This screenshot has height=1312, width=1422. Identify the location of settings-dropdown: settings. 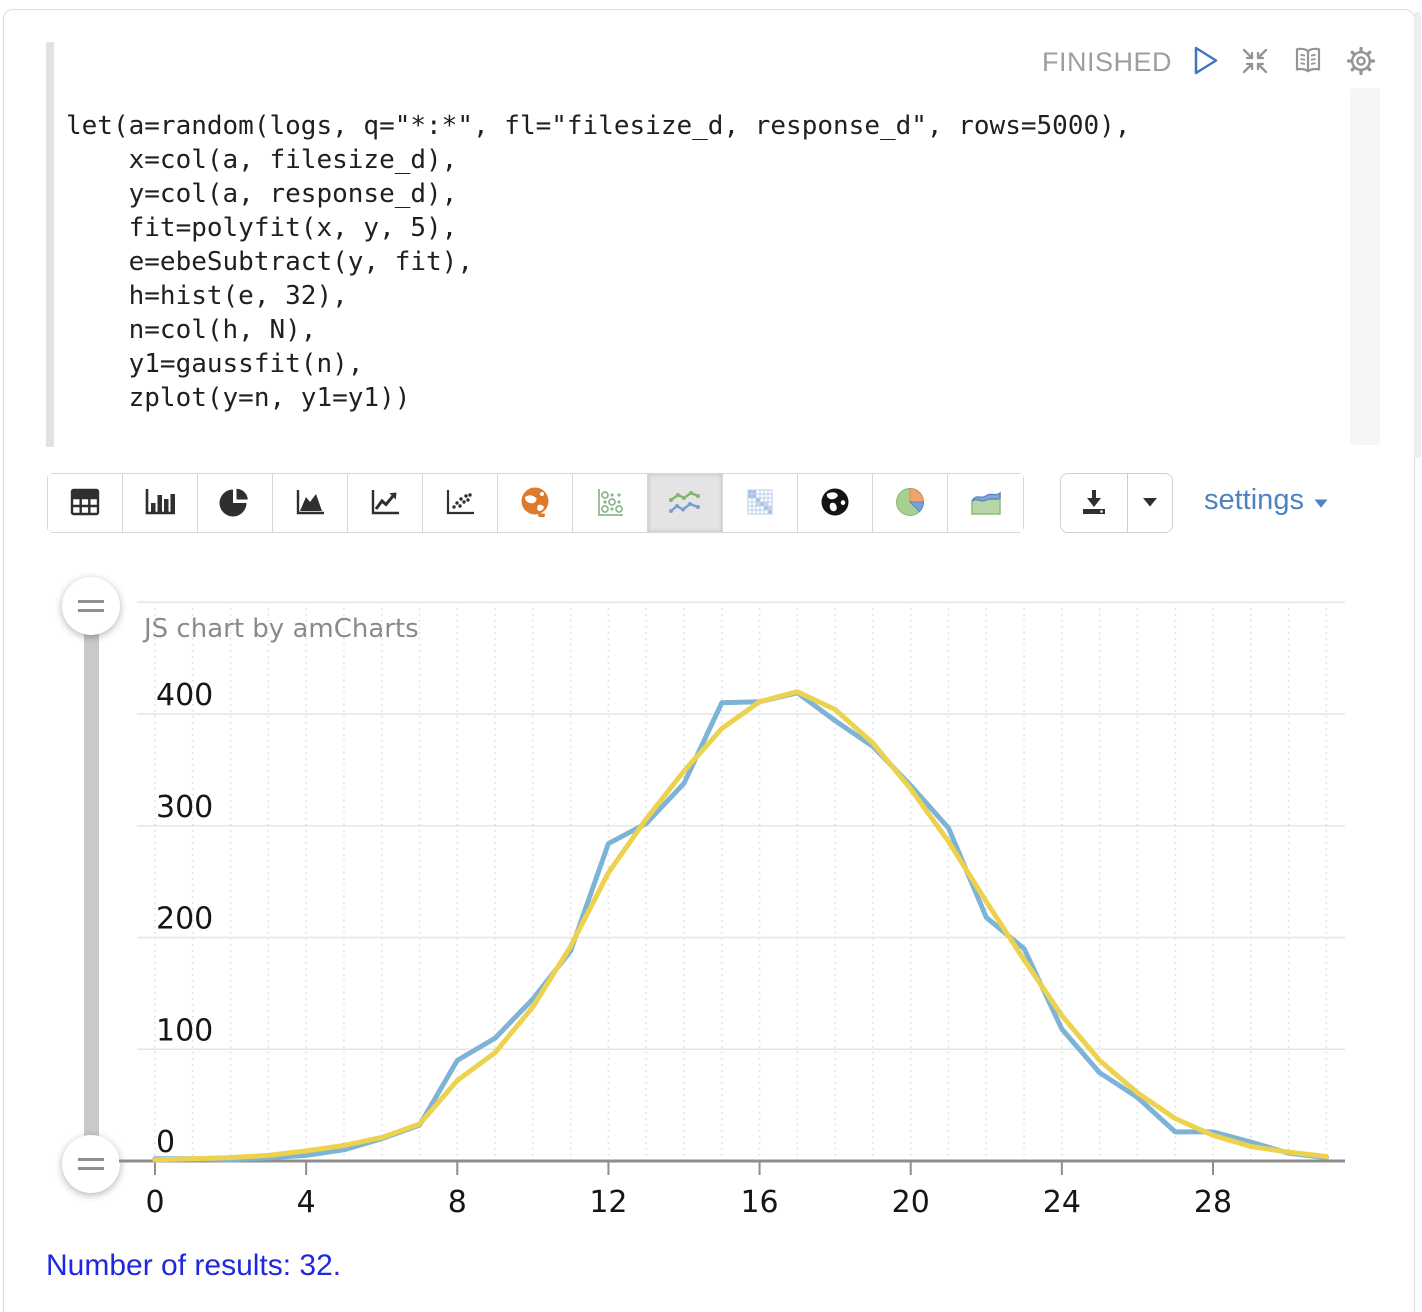
(1266, 500).